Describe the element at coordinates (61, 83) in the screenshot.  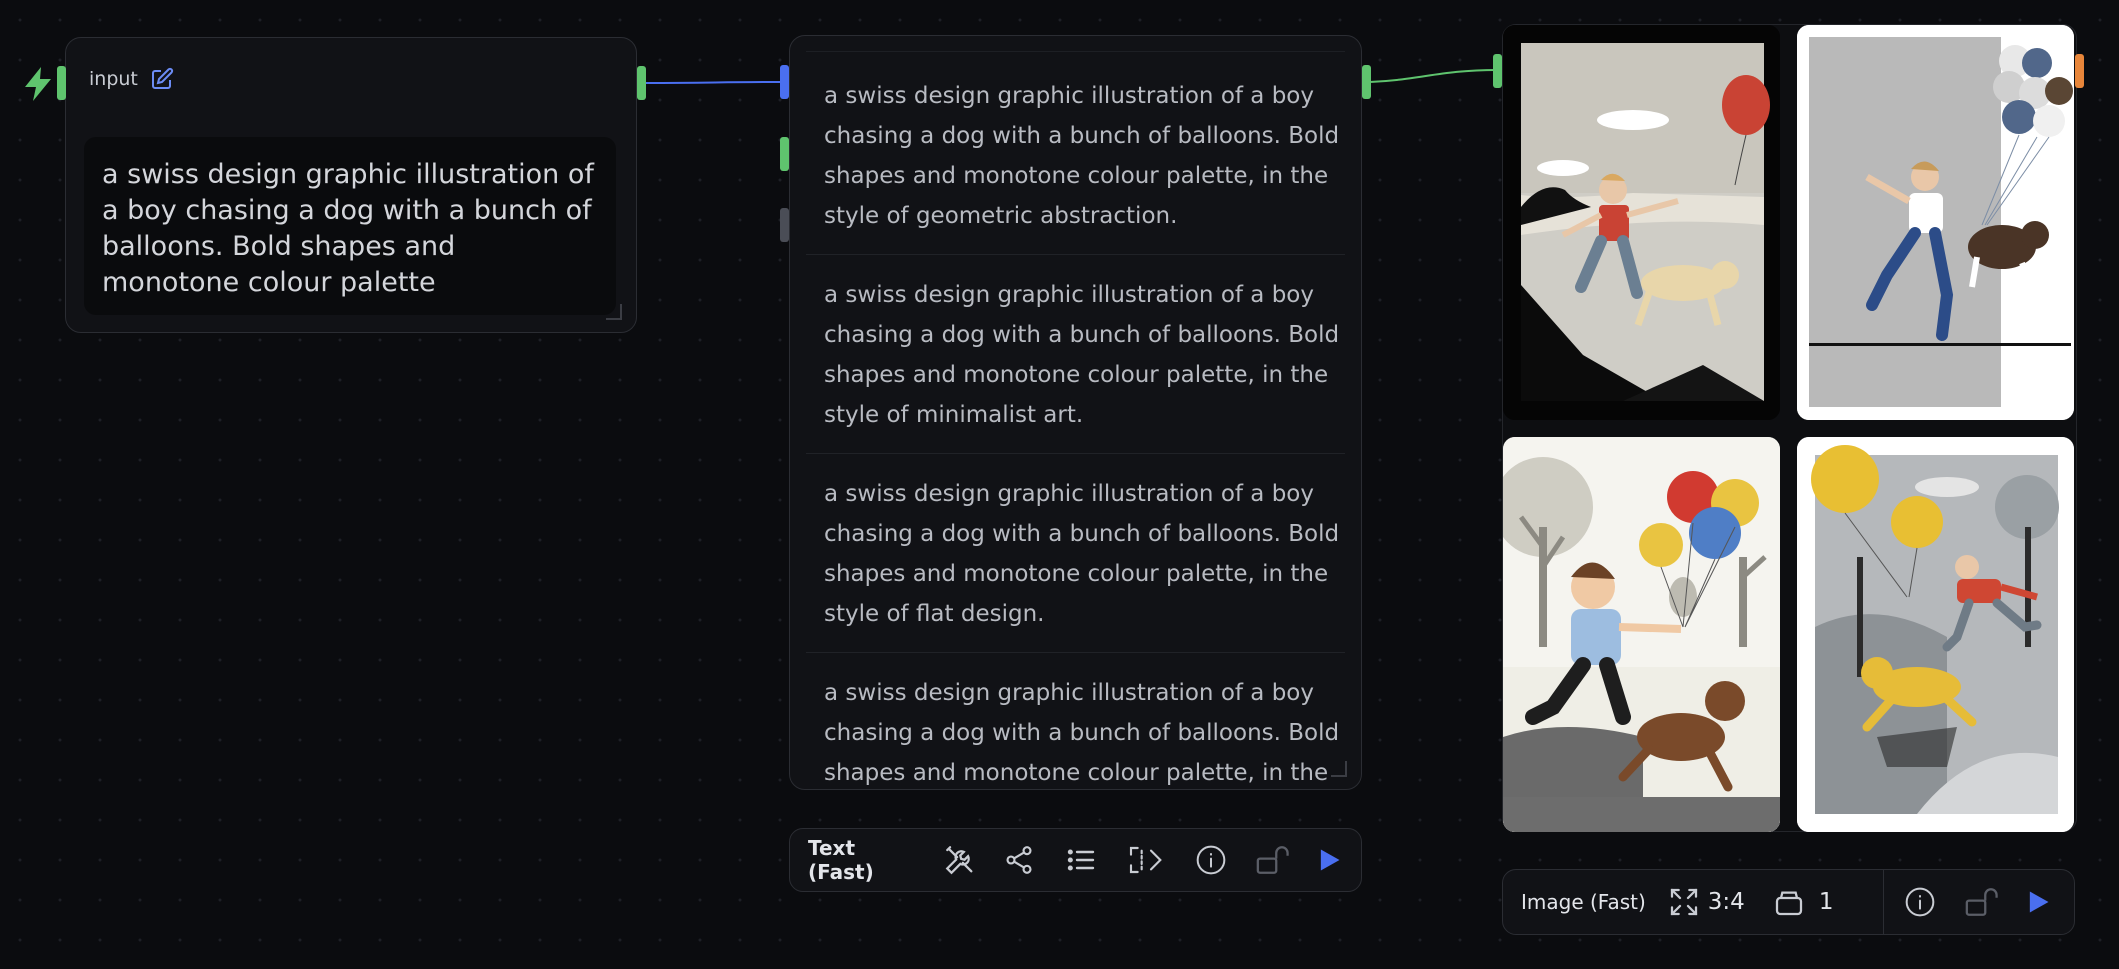
I see `input-node-left-port` at that location.